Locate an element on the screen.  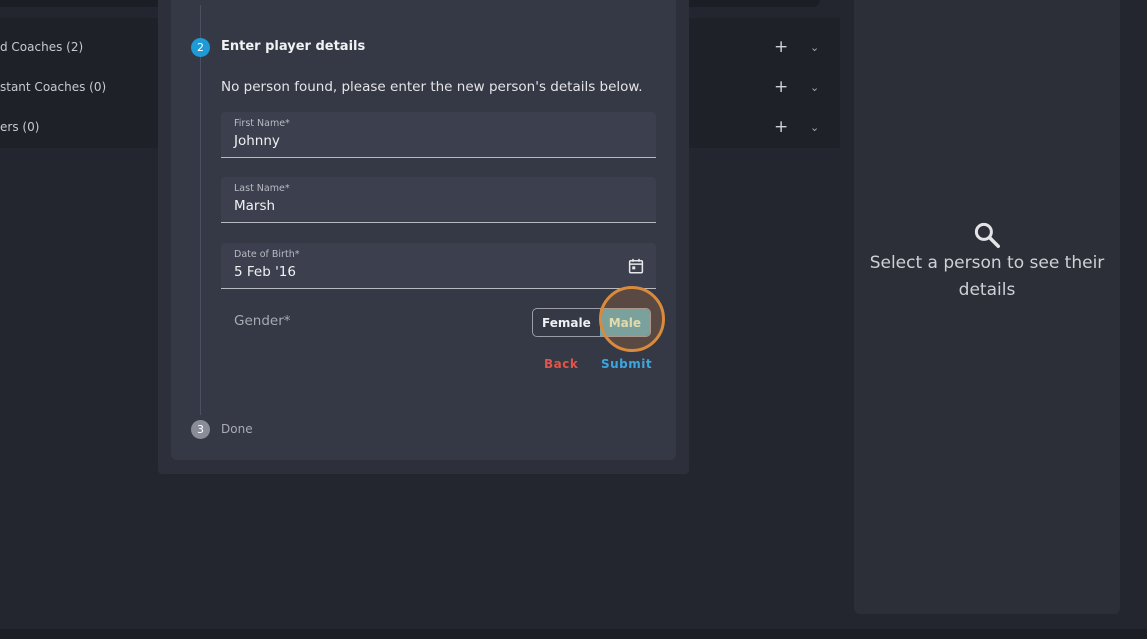
step-2-title: Enter player details is located at coordinates (293, 46).